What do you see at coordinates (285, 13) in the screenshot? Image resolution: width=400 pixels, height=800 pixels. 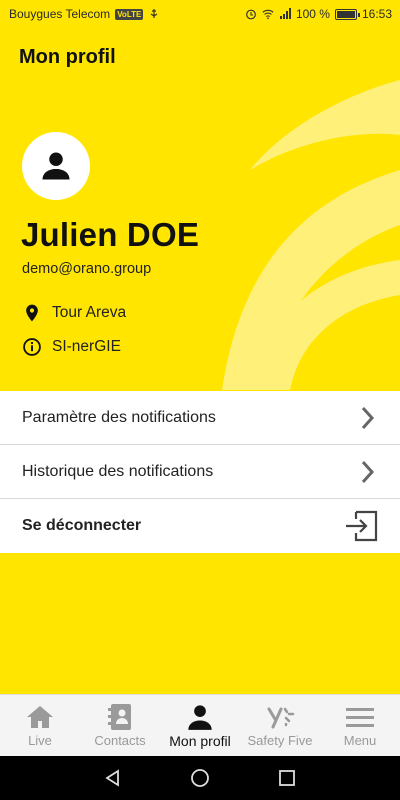 I see `signal-icon` at bounding box center [285, 13].